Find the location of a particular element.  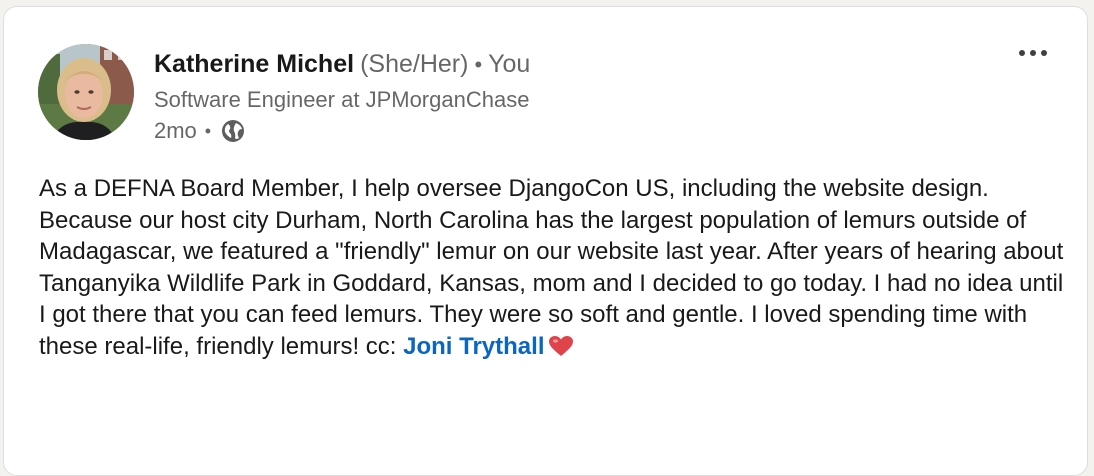

author-headline: Software Engineer at JPMorganChase is located at coordinates (342, 99).